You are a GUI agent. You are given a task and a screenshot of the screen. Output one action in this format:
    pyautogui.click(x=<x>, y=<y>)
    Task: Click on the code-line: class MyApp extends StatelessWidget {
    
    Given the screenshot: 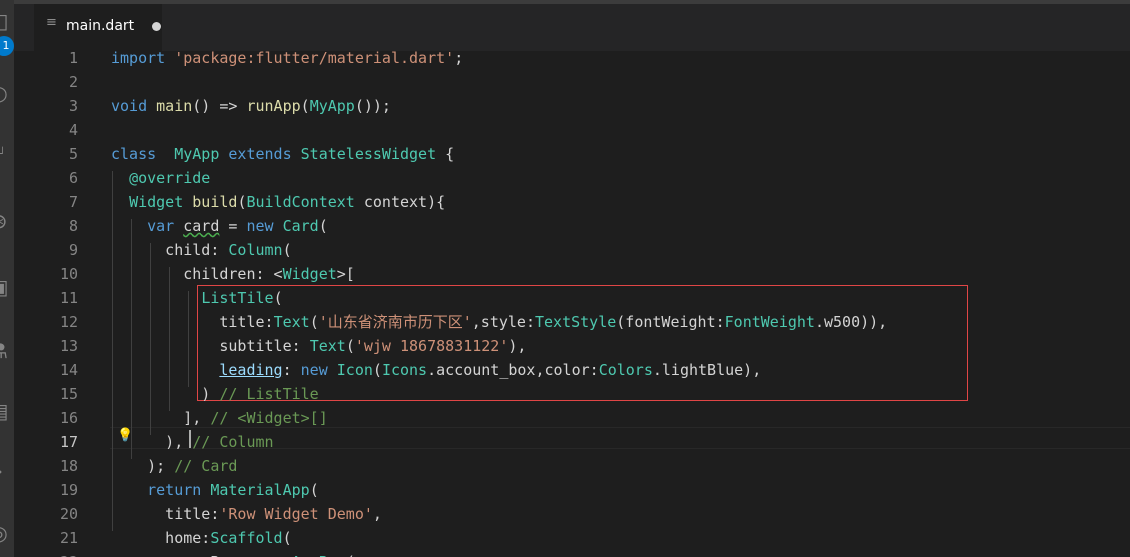 What is the action you would take?
    pyautogui.click(x=282, y=154)
    